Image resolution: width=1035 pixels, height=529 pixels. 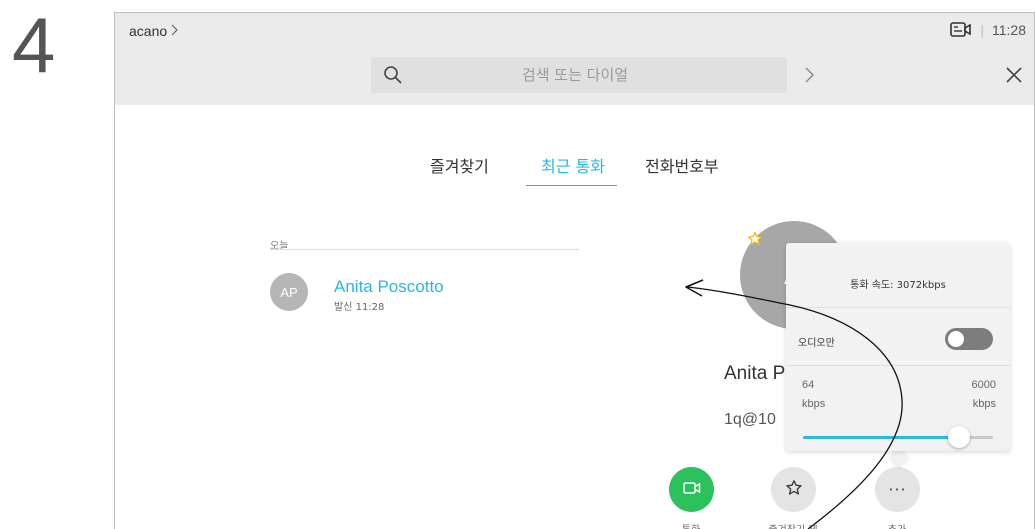 What do you see at coordinates (359, 307) in the screenshot?
I see `call-detail: 발신 11:28` at bounding box center [359, 307].